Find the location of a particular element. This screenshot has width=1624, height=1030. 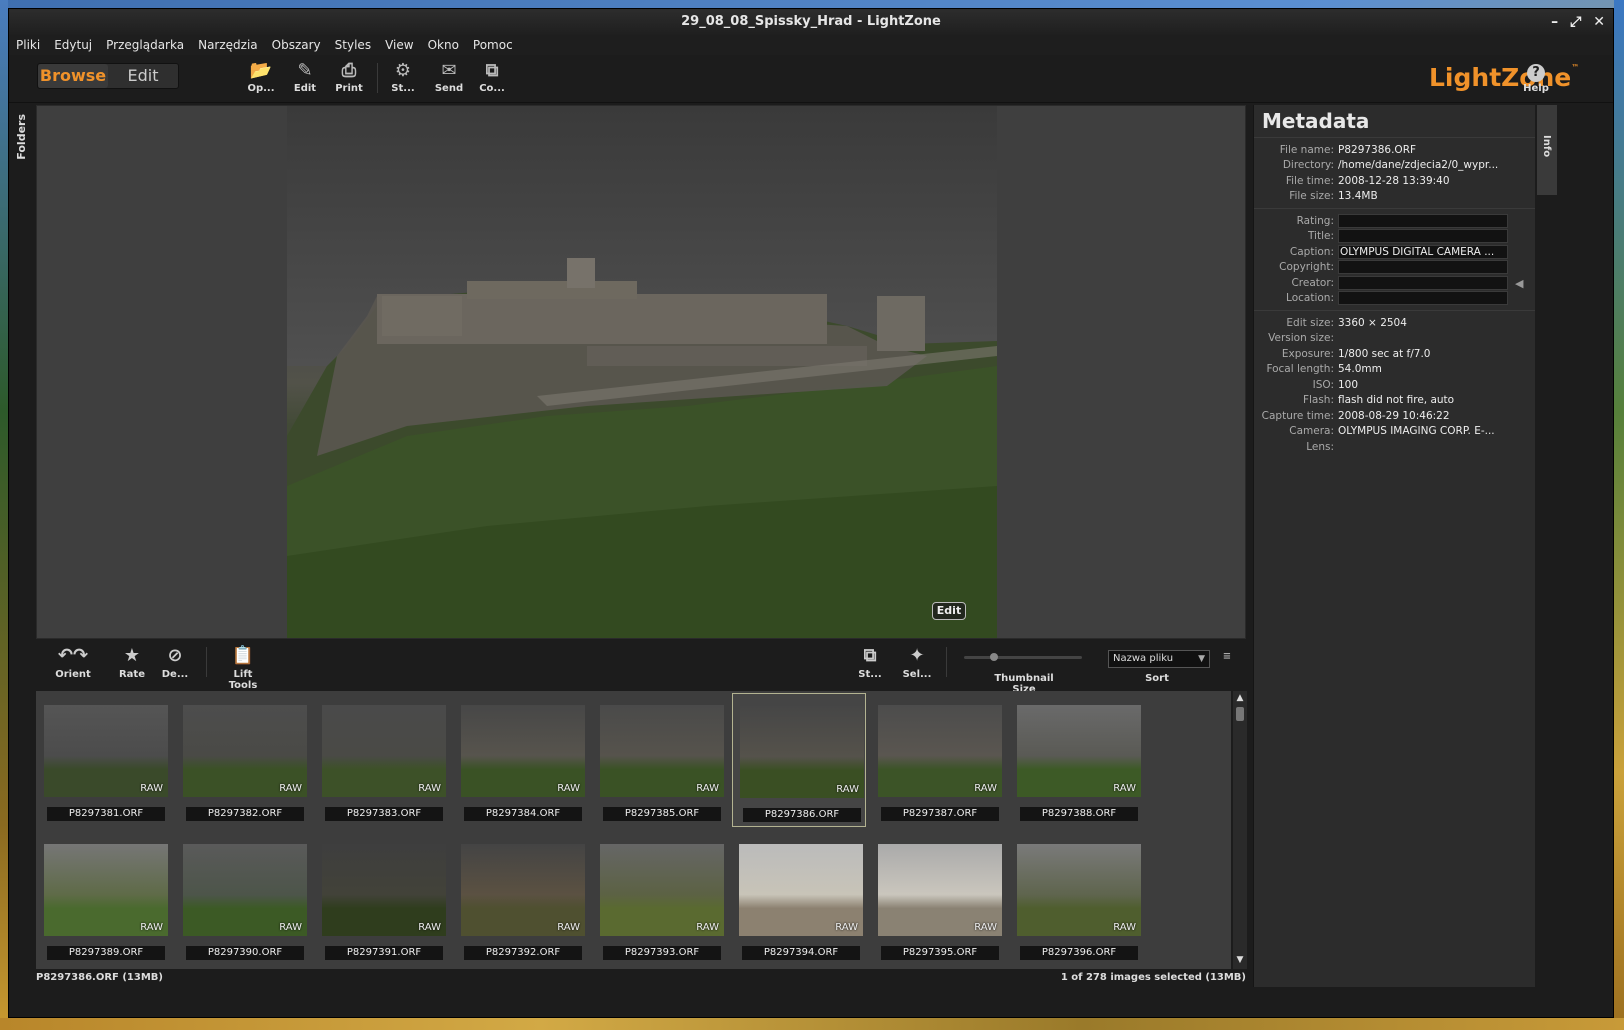

thumbnail-filename: P8297396.ORF is located at coordinates (1079, 953).